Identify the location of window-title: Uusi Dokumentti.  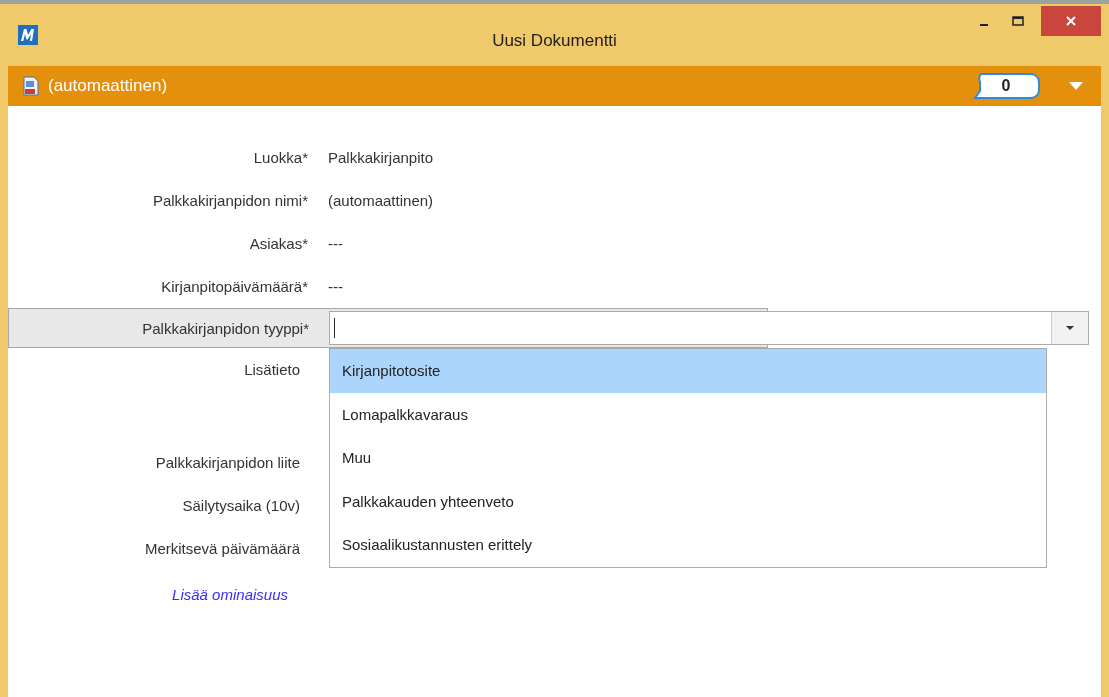
(554, 41).